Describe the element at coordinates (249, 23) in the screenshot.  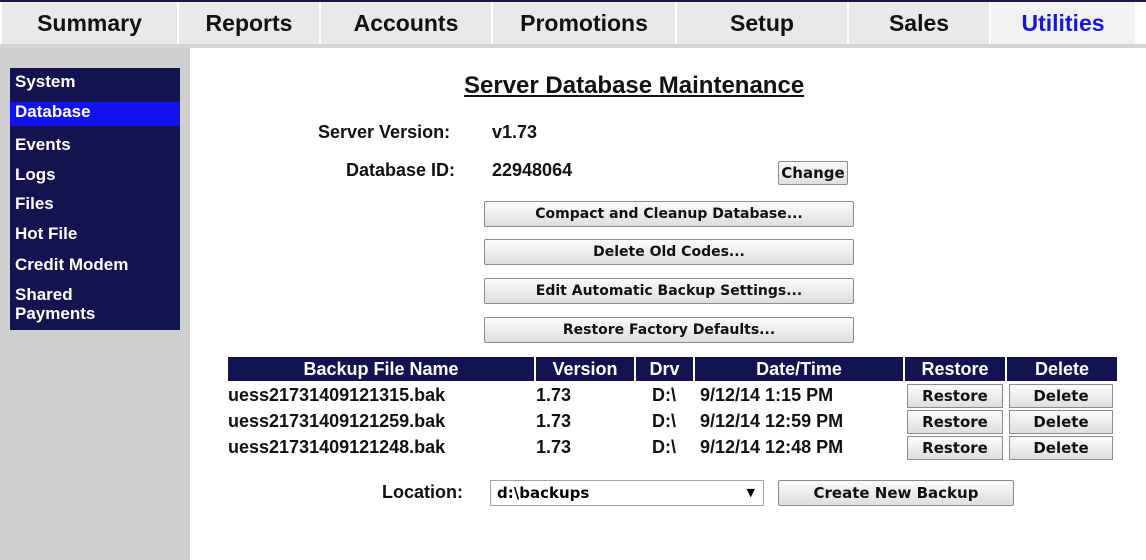
I see `tab-reports: Reports` at that location.